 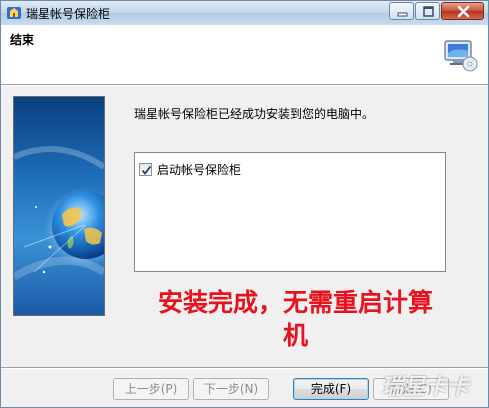 I want to click on success-message: 瑞星帐号保险柜已经成功安装到您的电脑中。, so click(x=254, y=114).